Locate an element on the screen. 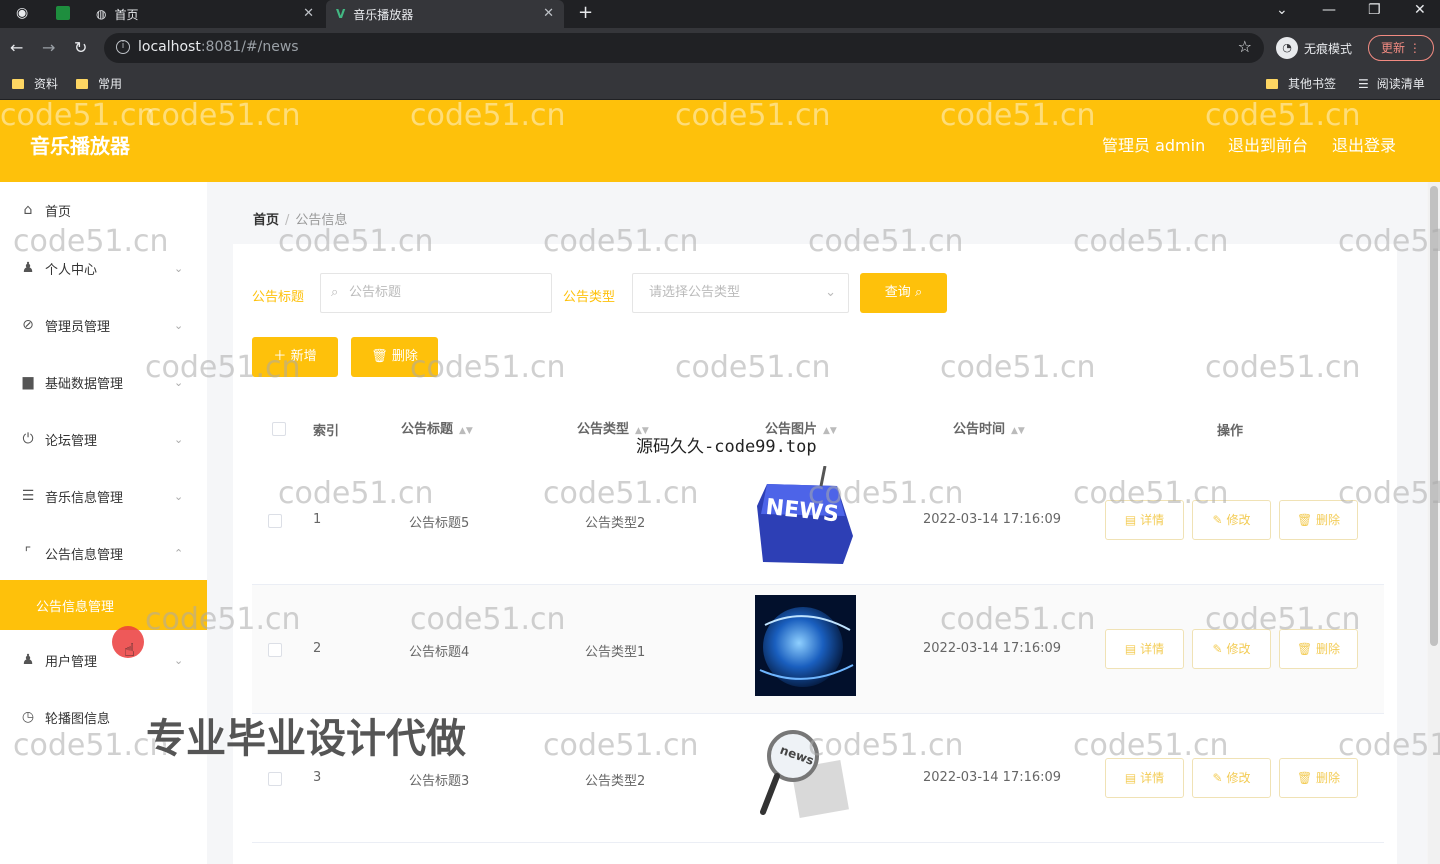 Image resolution: width=1440 pixels, height=864 pixels. search-placeholder: 公告标题 is located at coordinates (375, 292).